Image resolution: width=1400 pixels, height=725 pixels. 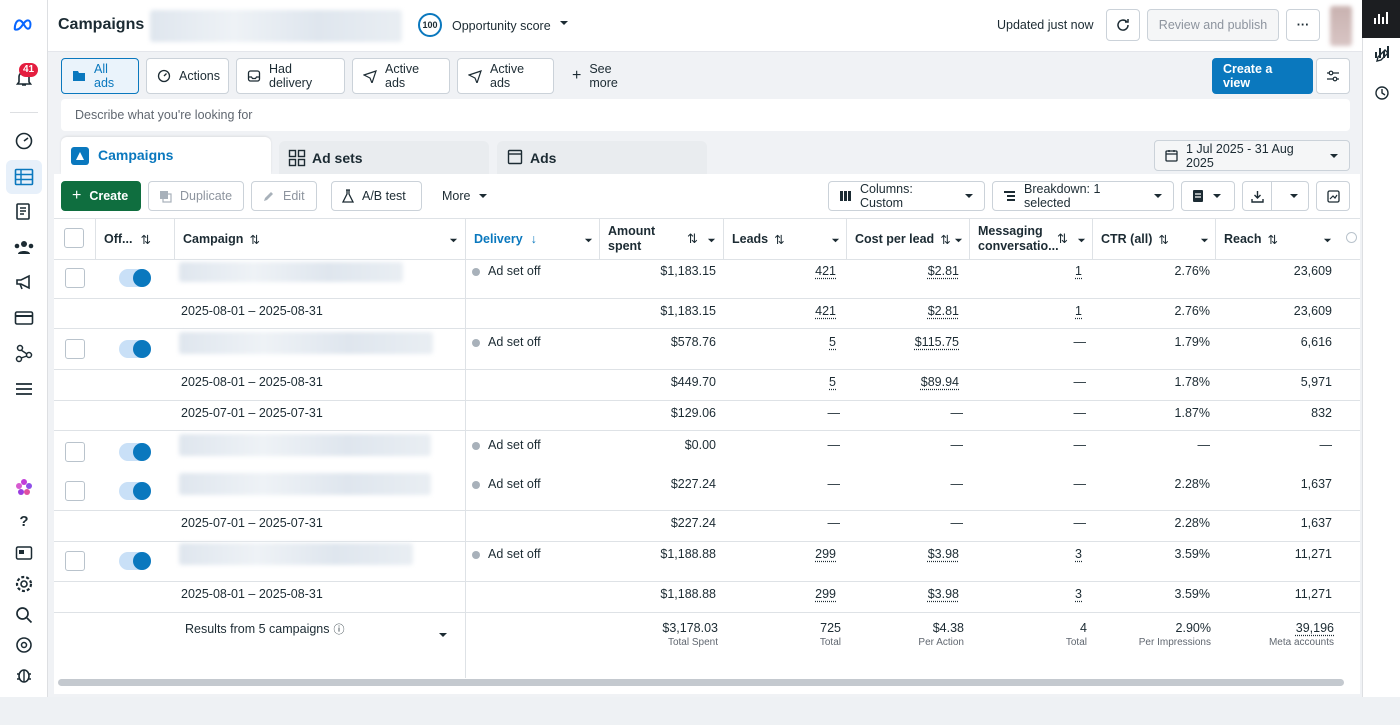 What do you see at coordinates (24, 247) in the screenshot?
I see `audiences-icon` at bounding box center [24, 247].